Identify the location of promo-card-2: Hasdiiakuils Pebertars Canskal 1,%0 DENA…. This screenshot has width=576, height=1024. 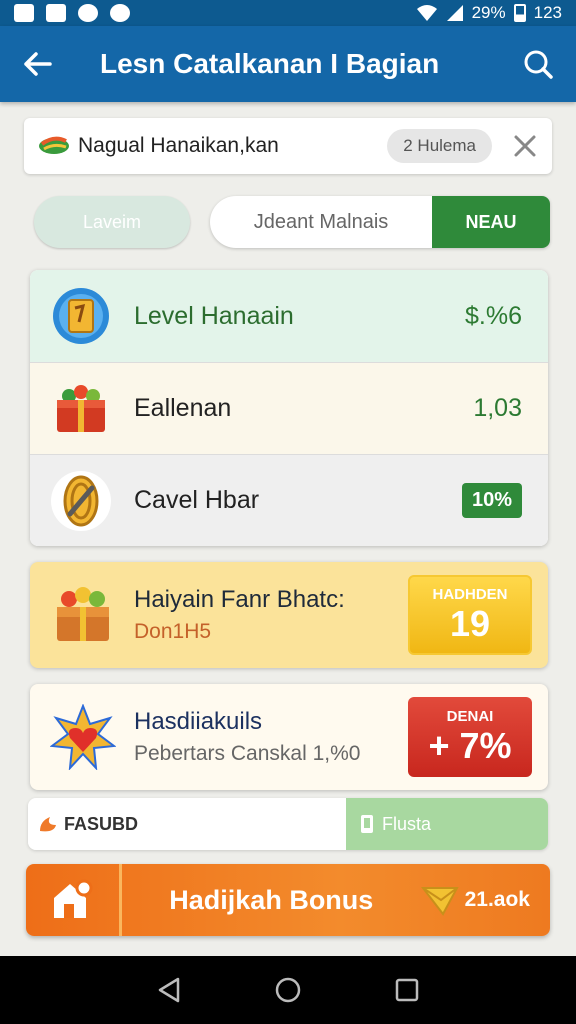
(289, 737).